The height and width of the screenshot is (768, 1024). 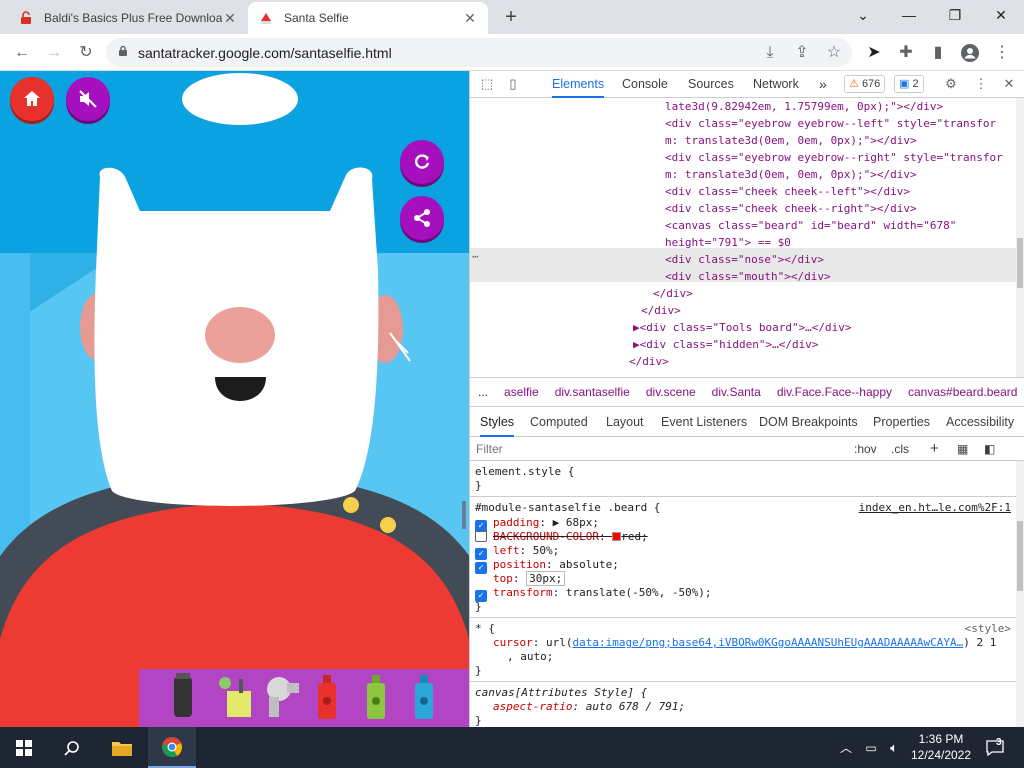 What do you see at coordinates (900, 449) in the screenshot?
I see `class-toggle: .cls` at bounding box center [900, 449].